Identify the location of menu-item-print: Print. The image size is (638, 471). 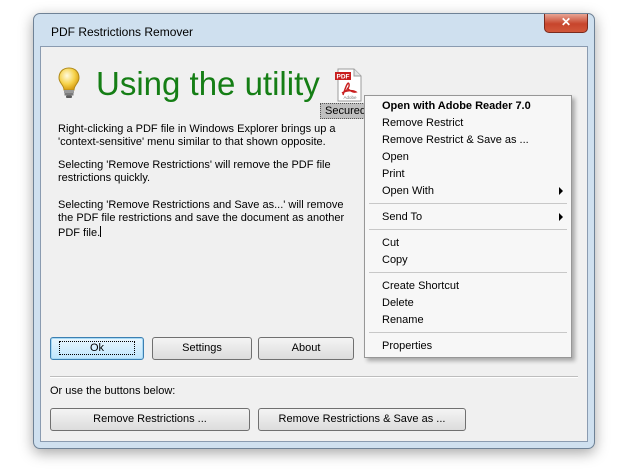
(393, 174).